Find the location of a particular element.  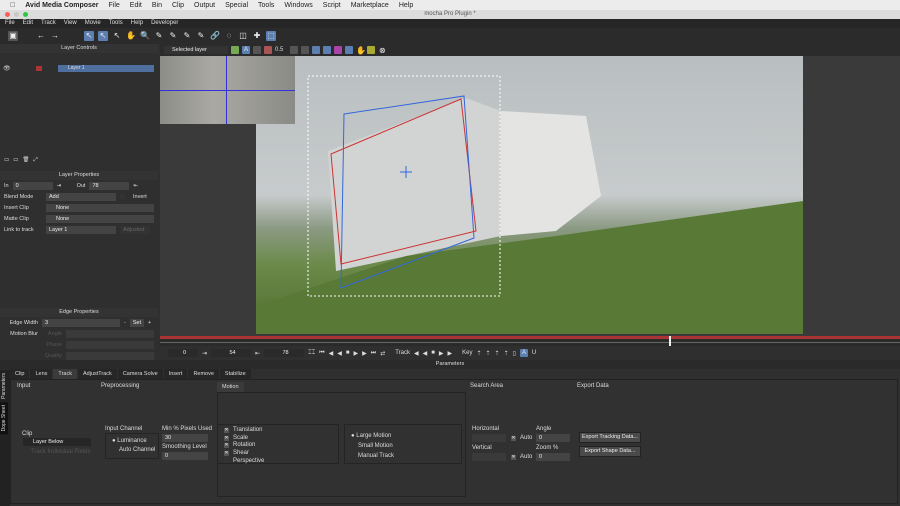

os-menu-help: Help is located at coordinates (406, 5).